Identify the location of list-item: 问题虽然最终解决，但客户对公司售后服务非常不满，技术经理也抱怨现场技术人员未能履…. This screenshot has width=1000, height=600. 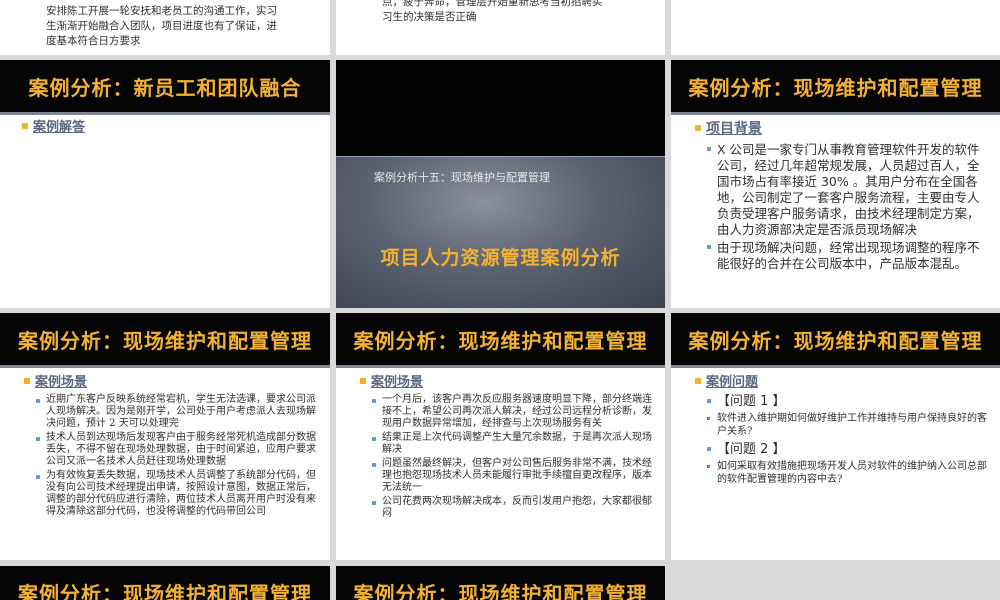
(512, 476).